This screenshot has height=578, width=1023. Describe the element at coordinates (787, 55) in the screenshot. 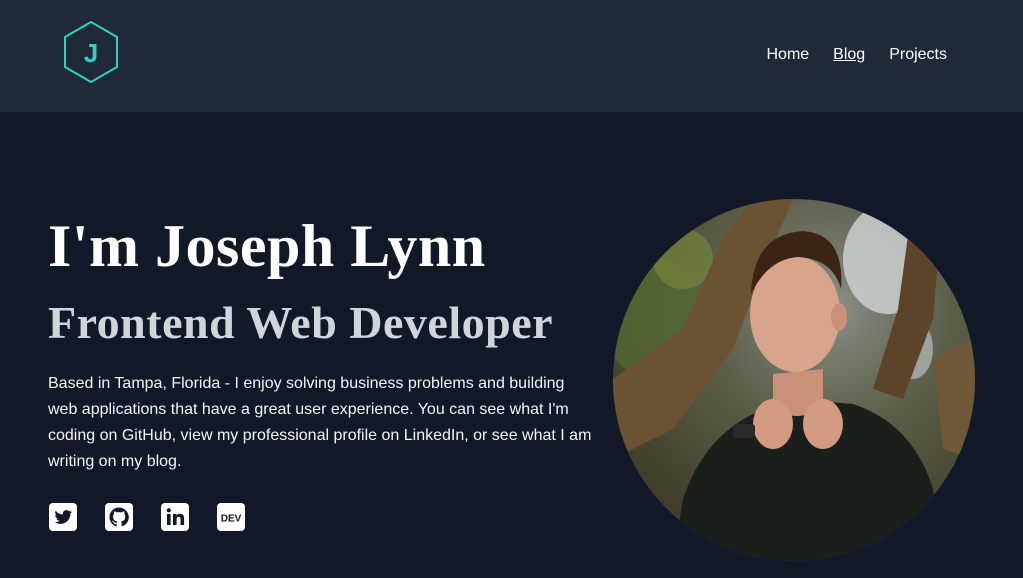

I see `nav-home: Home` at that location.